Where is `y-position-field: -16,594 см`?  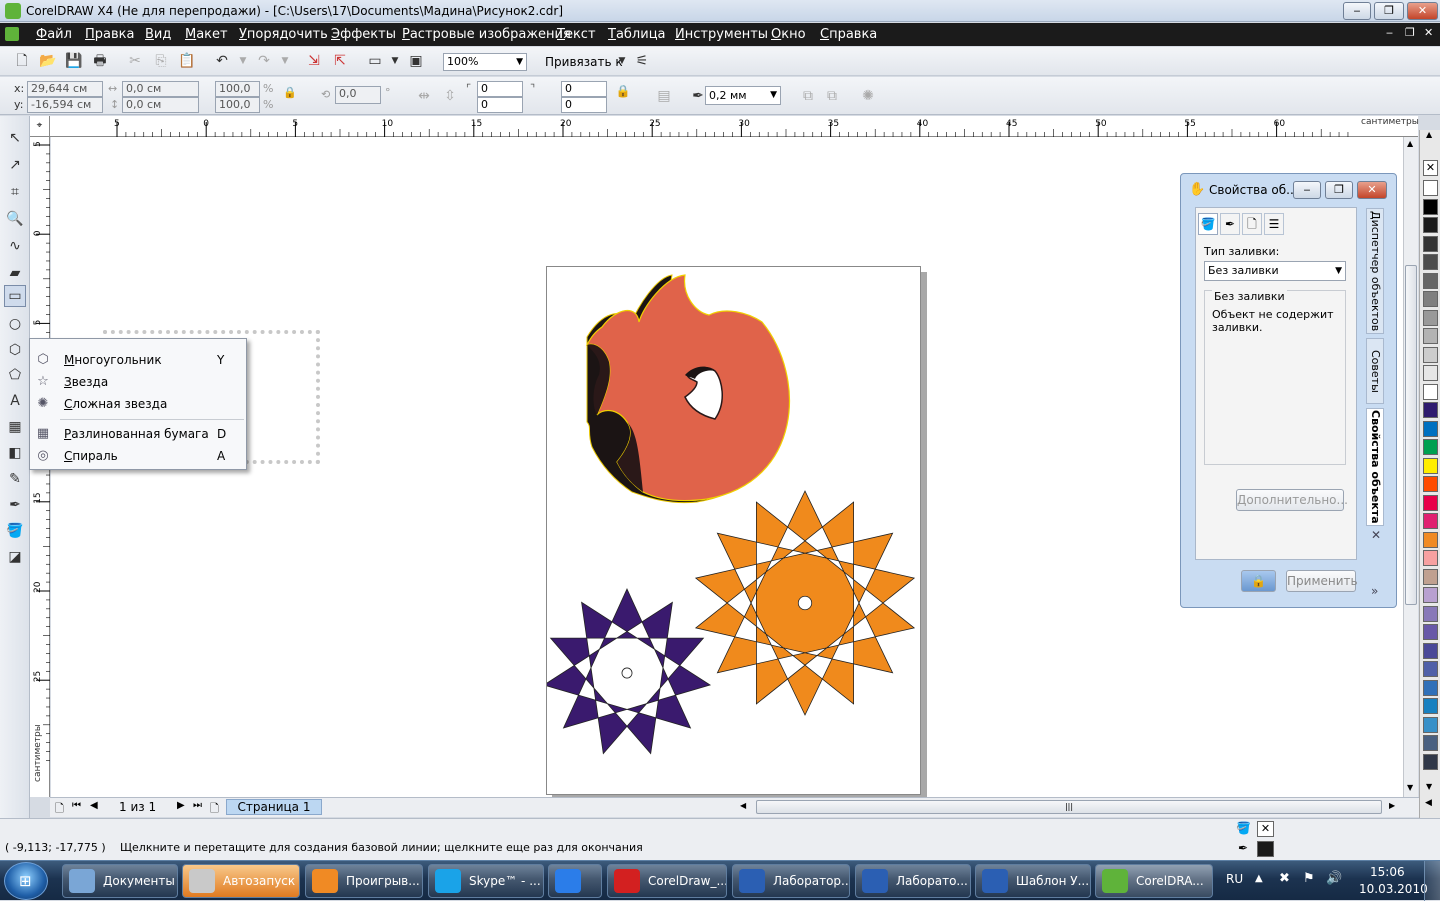
y-position-field: -16,594 см is located at coordinates (65, 105).